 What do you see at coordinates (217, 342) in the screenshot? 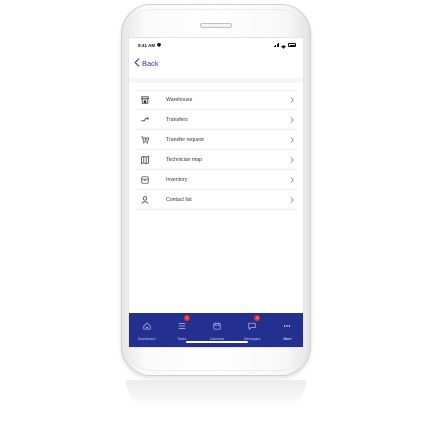
I see `home-indicator` at bounding box center [217, 342].